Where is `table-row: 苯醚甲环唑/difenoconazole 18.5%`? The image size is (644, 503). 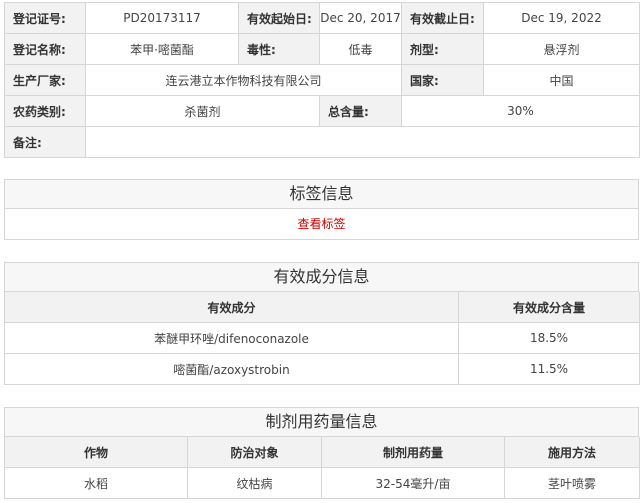
table-row: 苯醚甲环唑/difenoconazole 18.5% is located at coordinates (322, 338).